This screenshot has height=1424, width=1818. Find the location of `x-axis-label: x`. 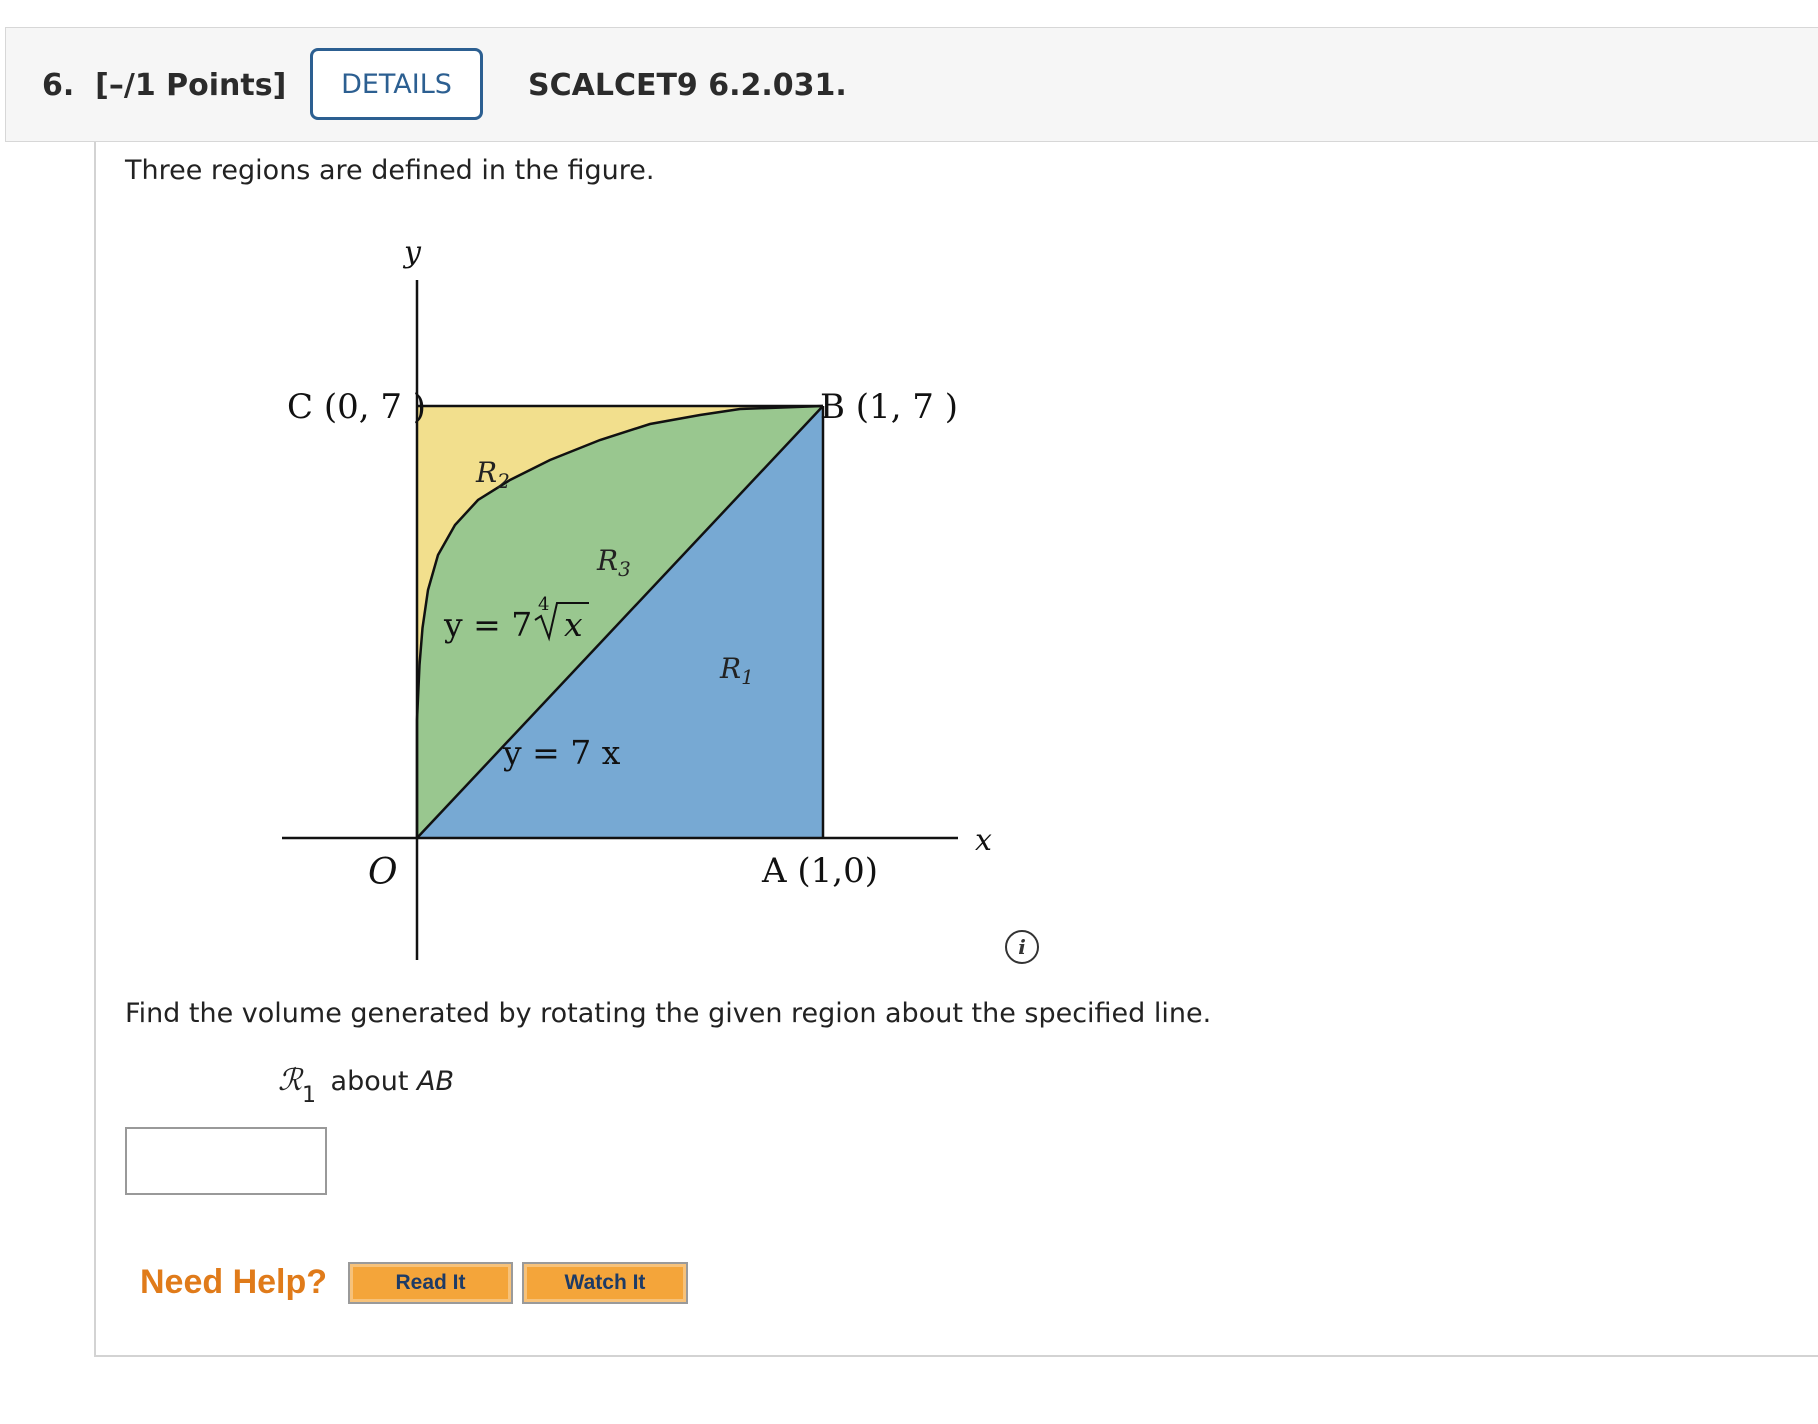

x-axis-label: x is located at coordinates (983, 840).